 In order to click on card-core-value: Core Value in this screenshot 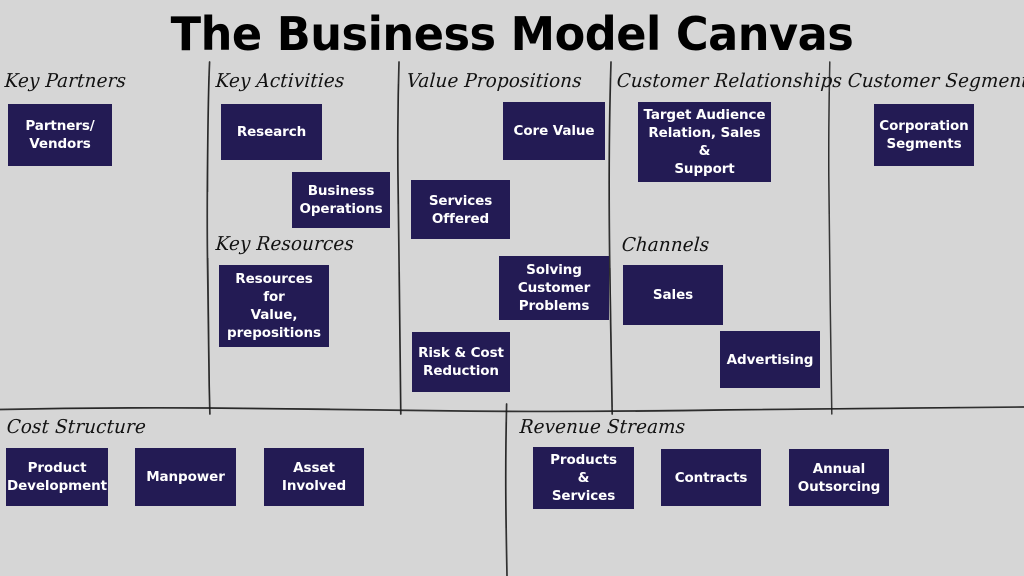, I will do `click(554, 131)`.